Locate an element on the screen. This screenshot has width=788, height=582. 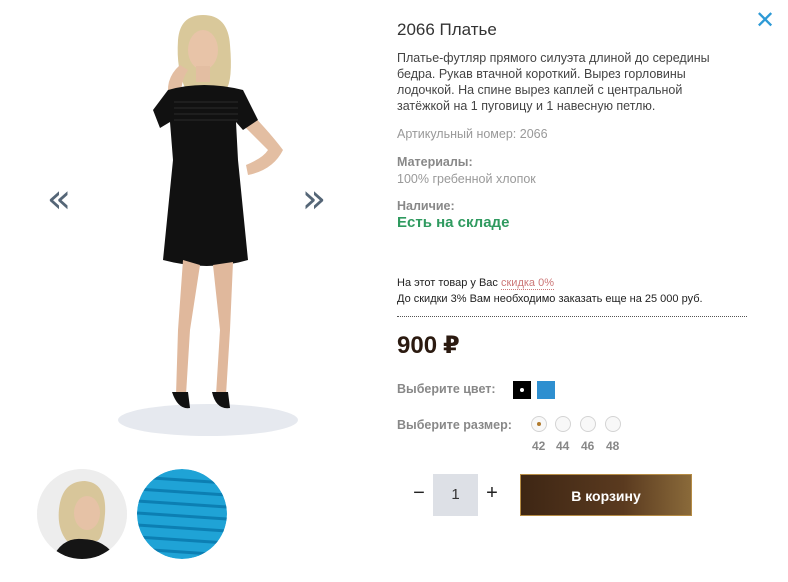
quantity-input: 1 is located at coordinates (455, 495).